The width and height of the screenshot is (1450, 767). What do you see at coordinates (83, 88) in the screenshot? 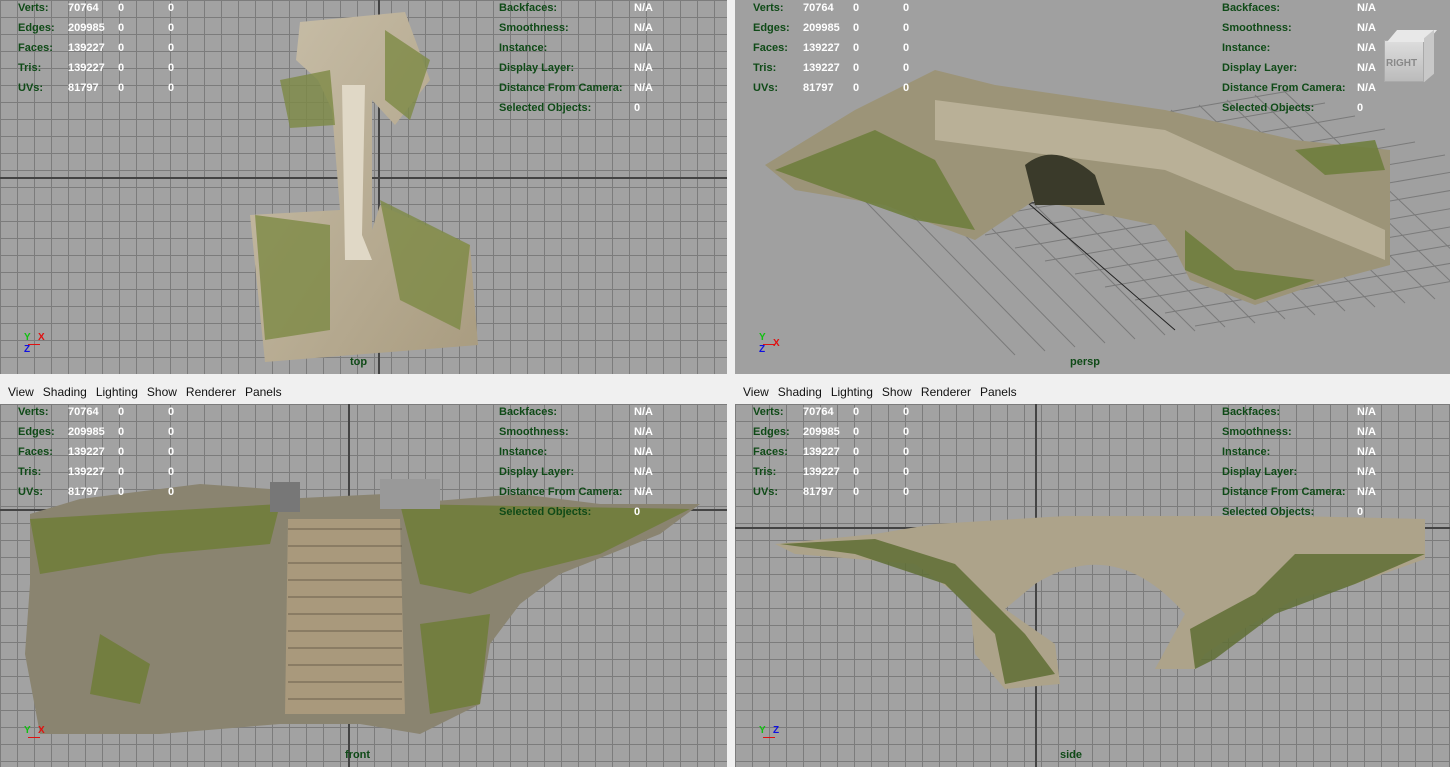
I see `stat-value: 81797` at bounding box center [83, 88].